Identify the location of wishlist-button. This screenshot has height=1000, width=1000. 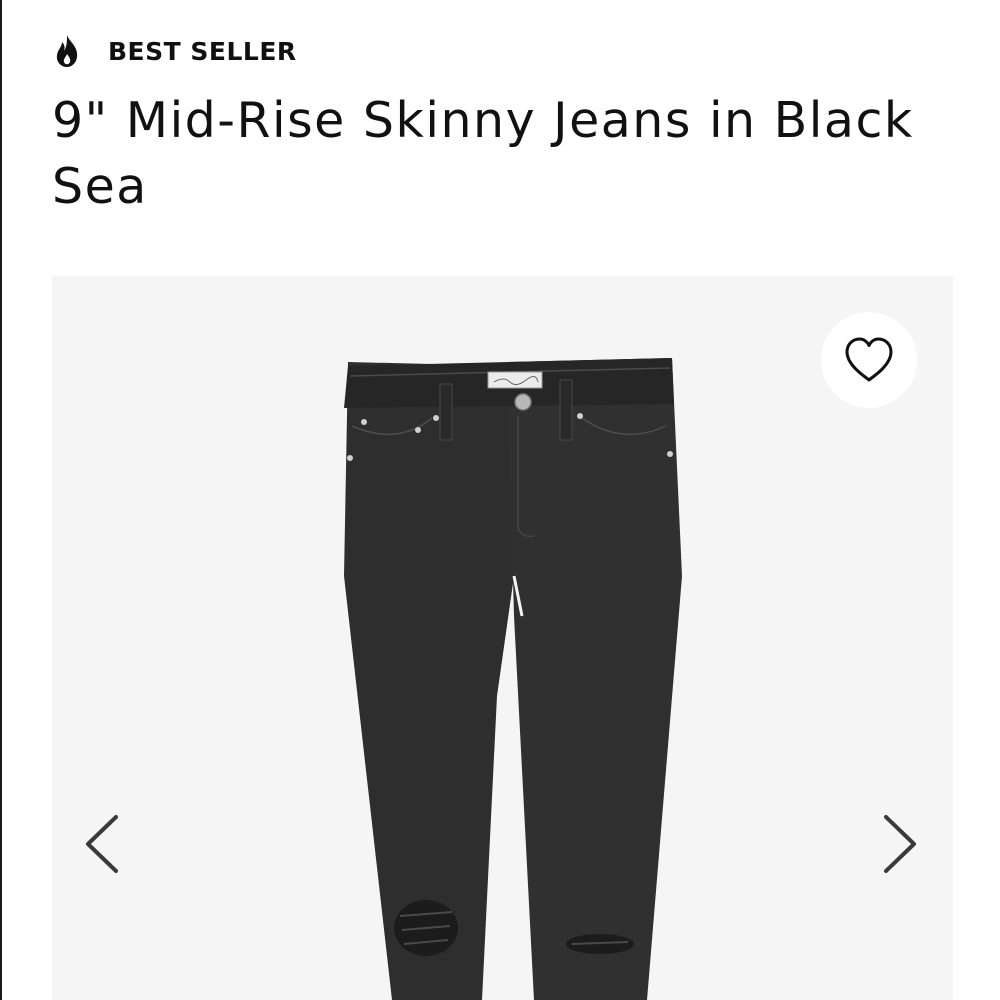
(869, 360).